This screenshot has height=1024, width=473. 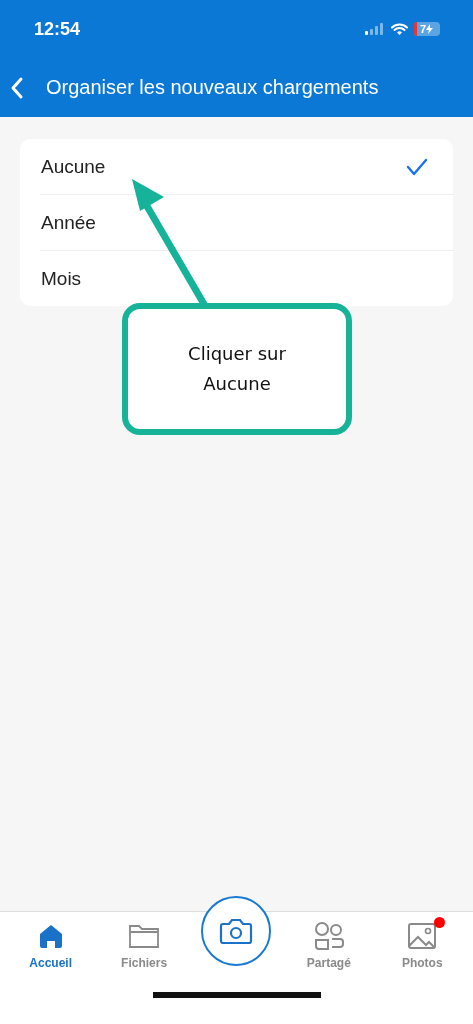 What do you see at coordinates (50, 941) in the screenshot?
I see `tab: Accueil` at bounding box center [50, 941].